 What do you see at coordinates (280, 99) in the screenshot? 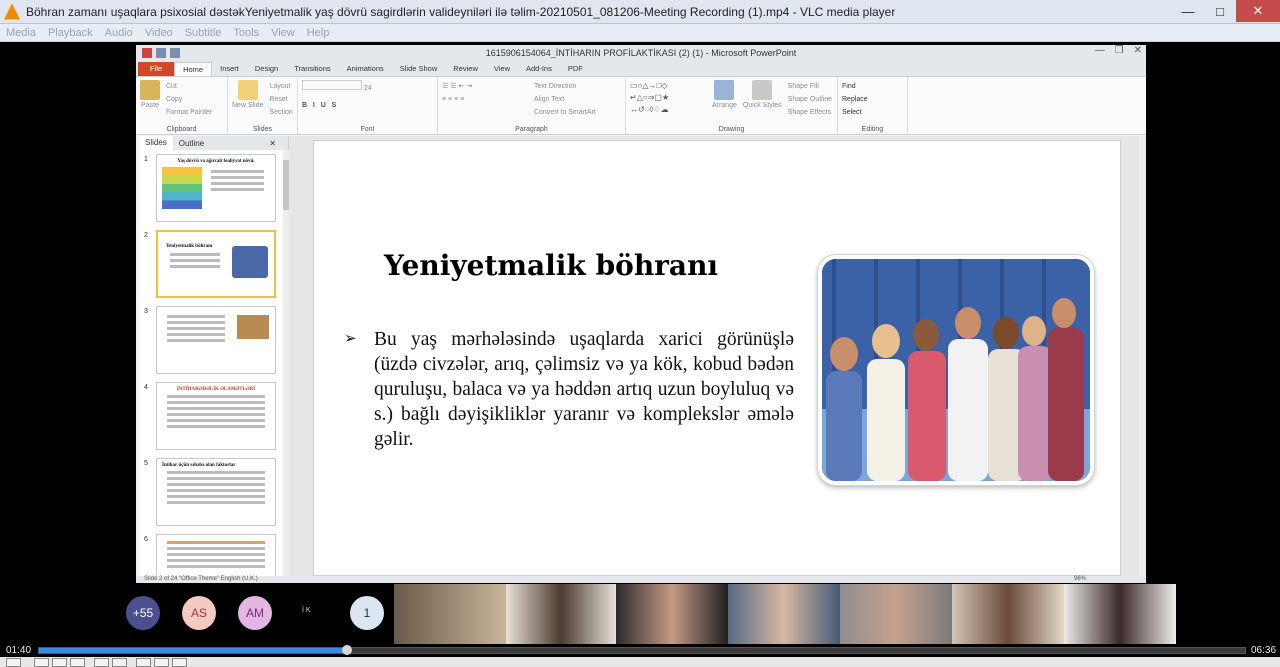
I see `reset-button: Reset` at bounding box center [280, 99].